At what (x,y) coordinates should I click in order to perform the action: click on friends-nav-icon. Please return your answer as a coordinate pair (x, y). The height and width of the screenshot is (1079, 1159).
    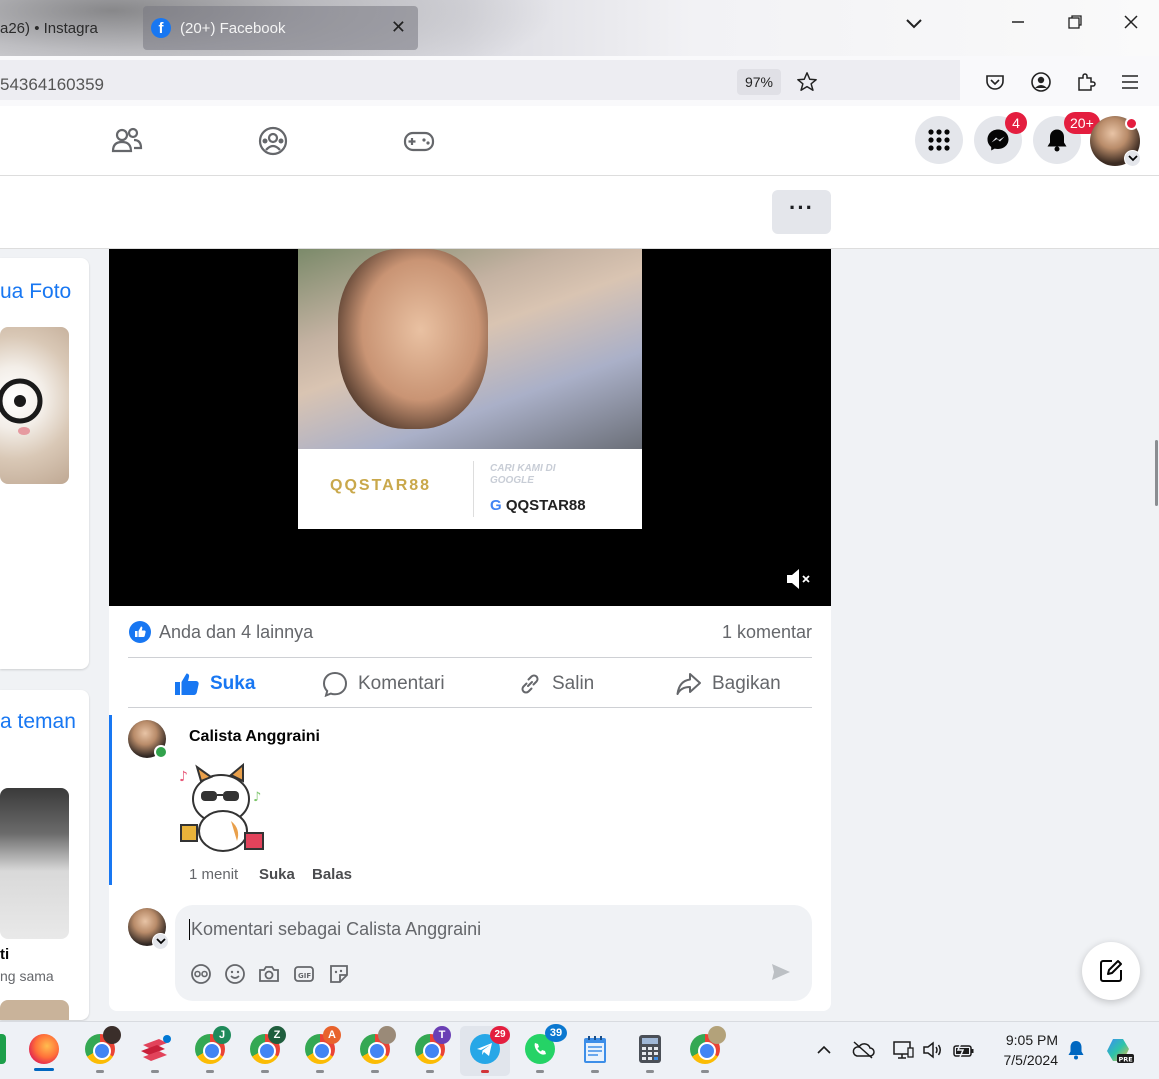
    Looking at the image, I should click on (127, 141).